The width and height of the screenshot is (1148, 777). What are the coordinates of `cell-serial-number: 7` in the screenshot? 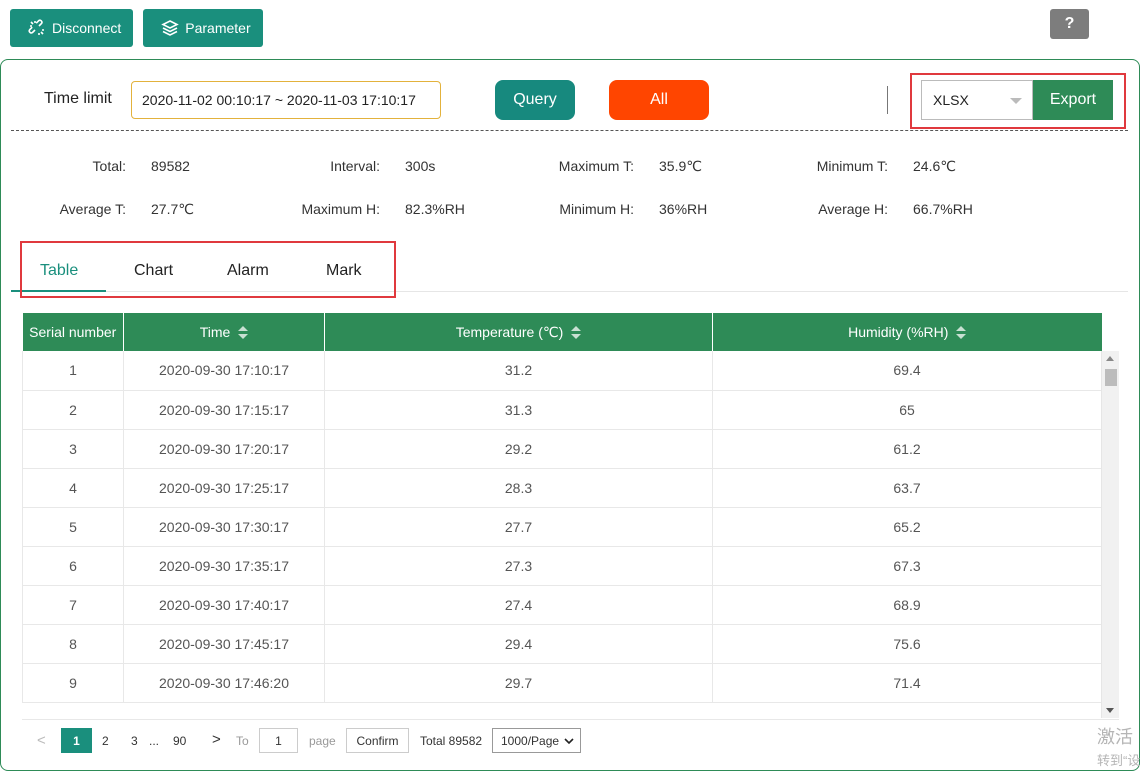 It's located at (73, 605).